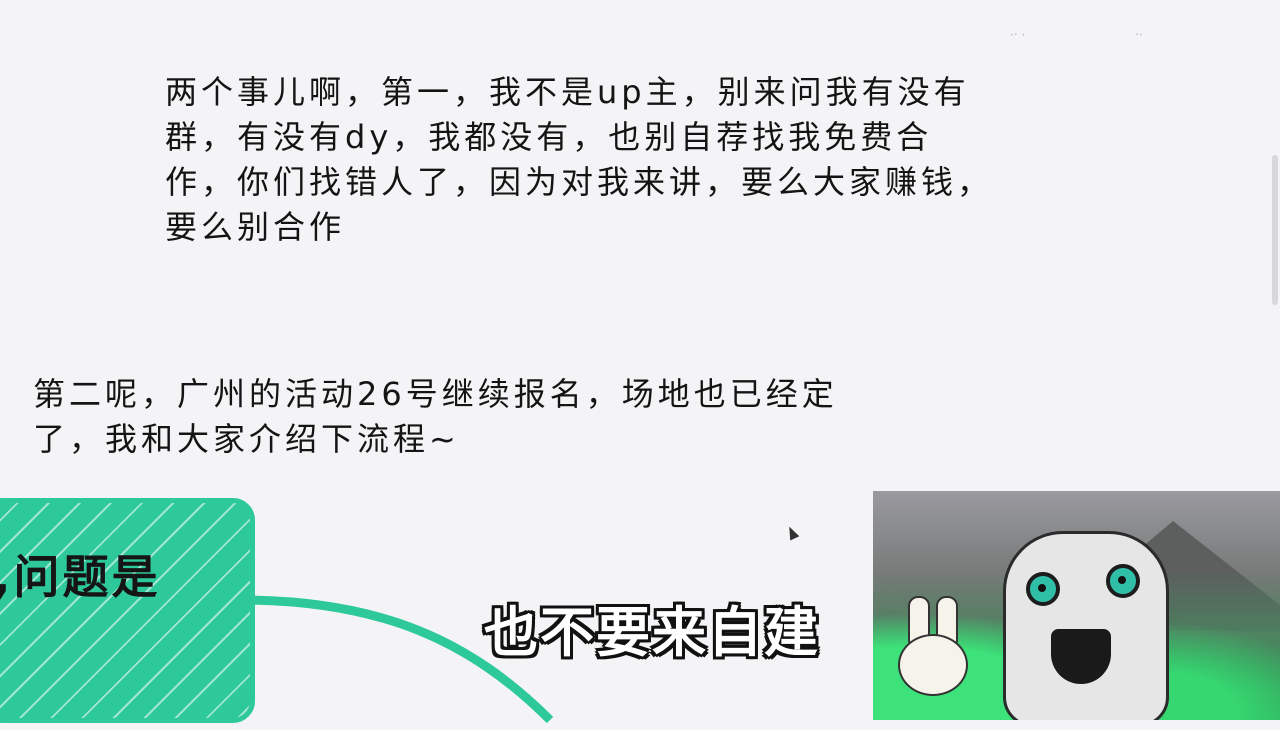 This screenshot has height=730, width=1280. What do you see at coordinates (1086, 625) in the screenshot?
I see `cartoon-character` at bounding box center [1086, 625].